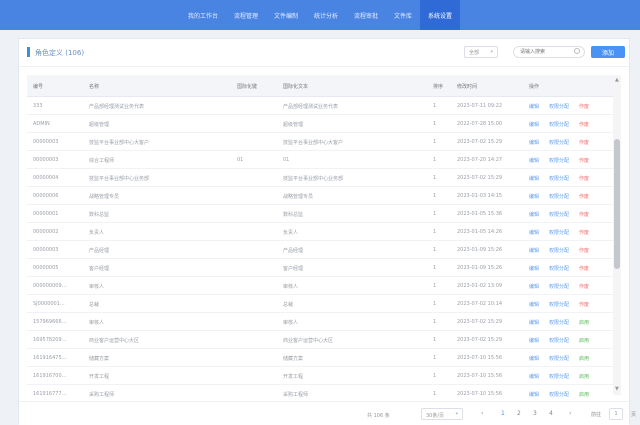 The width and height of the screenshot is (640, 425). What do you see at coordinates (481, 52) in the screenshot?
I see `filter-select: 全部 ▾` at bounding box center [481, 52].